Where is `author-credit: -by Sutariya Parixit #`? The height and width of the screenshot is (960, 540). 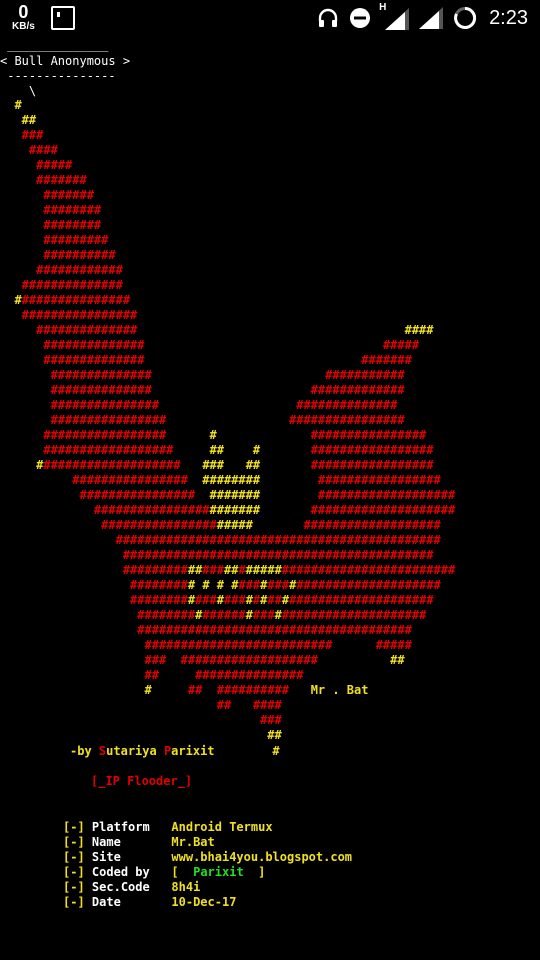
author-credit: -by Sutariya Parixit # is located at coordinates (175, 751).